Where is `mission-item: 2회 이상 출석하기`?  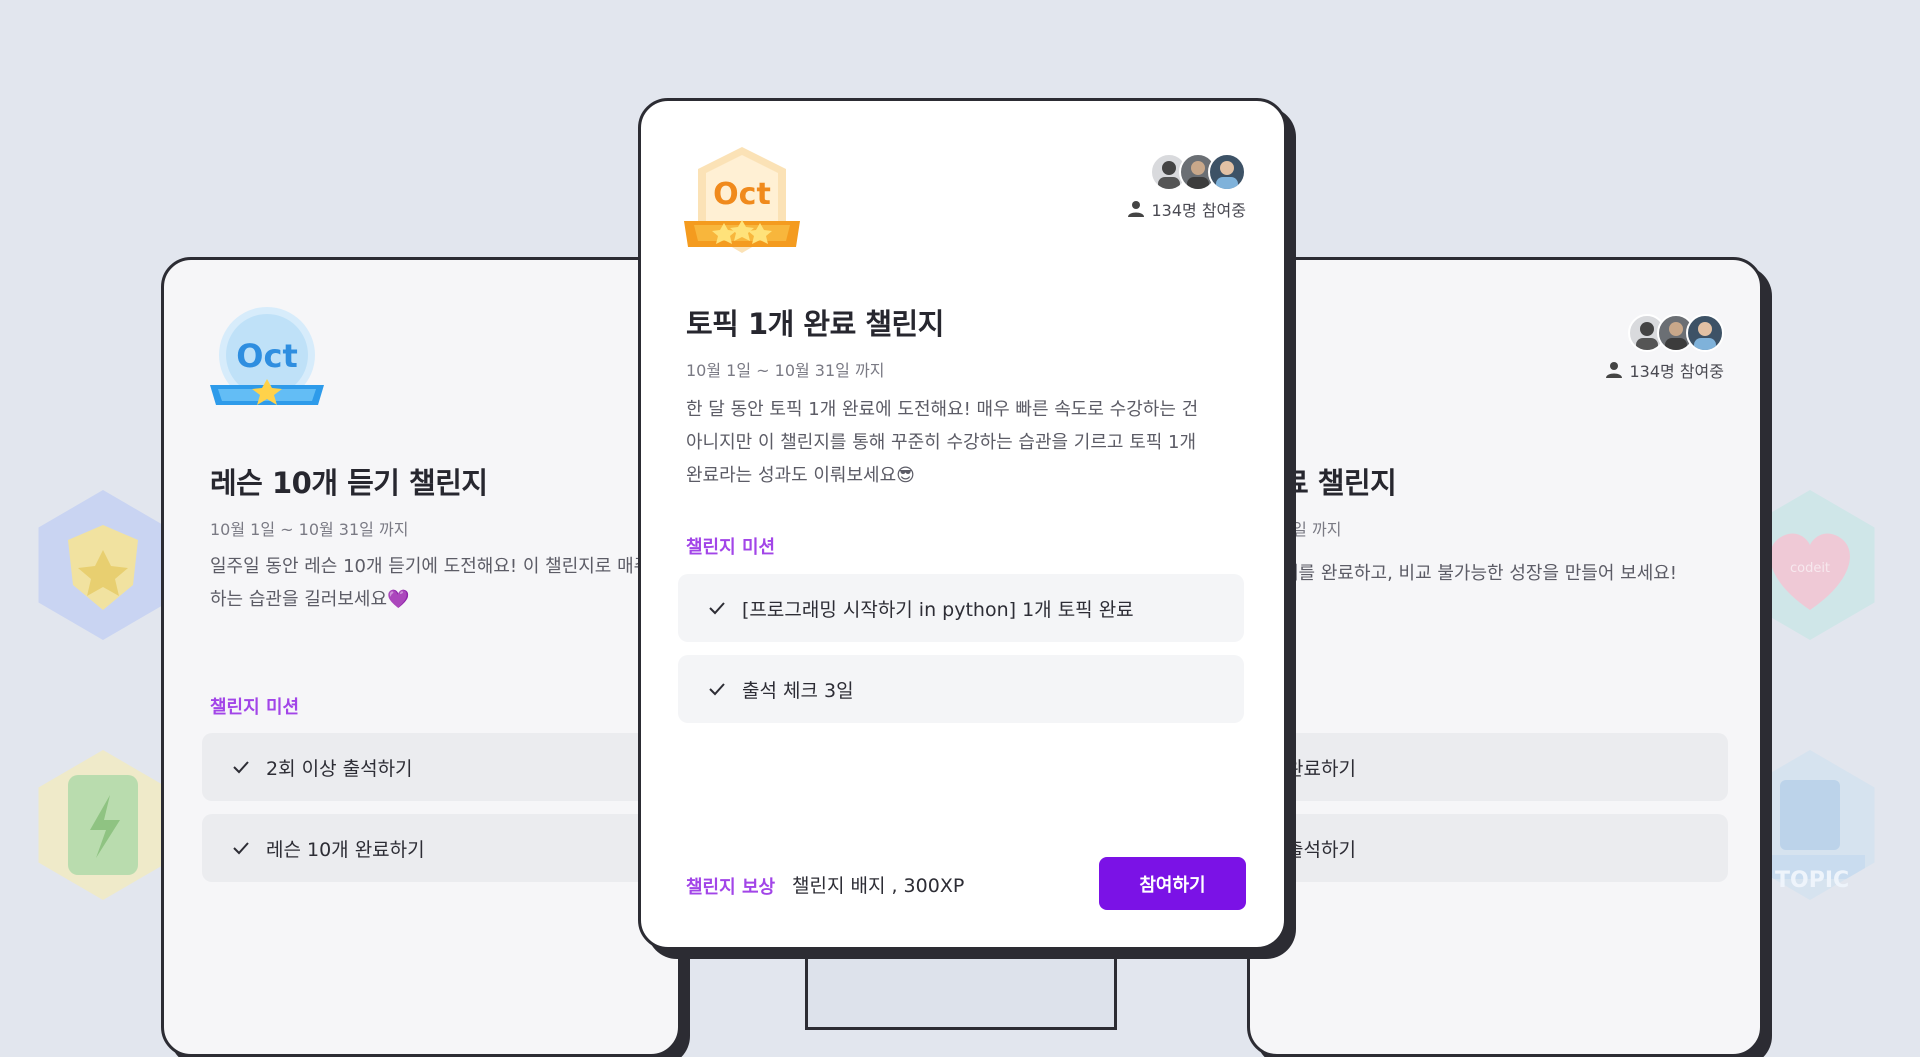
mission-item: 2회 이상 출석하기 is located at coordinates (442, 767).